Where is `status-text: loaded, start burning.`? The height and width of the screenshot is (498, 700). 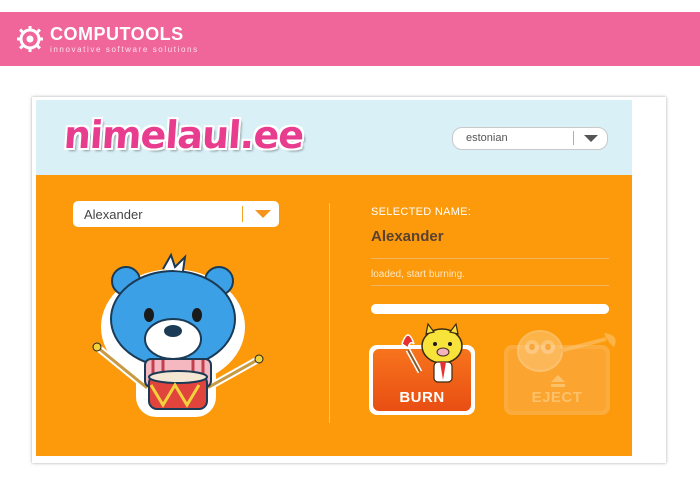
status-text: loaded, start burning. is located at coordinates (418, 274).